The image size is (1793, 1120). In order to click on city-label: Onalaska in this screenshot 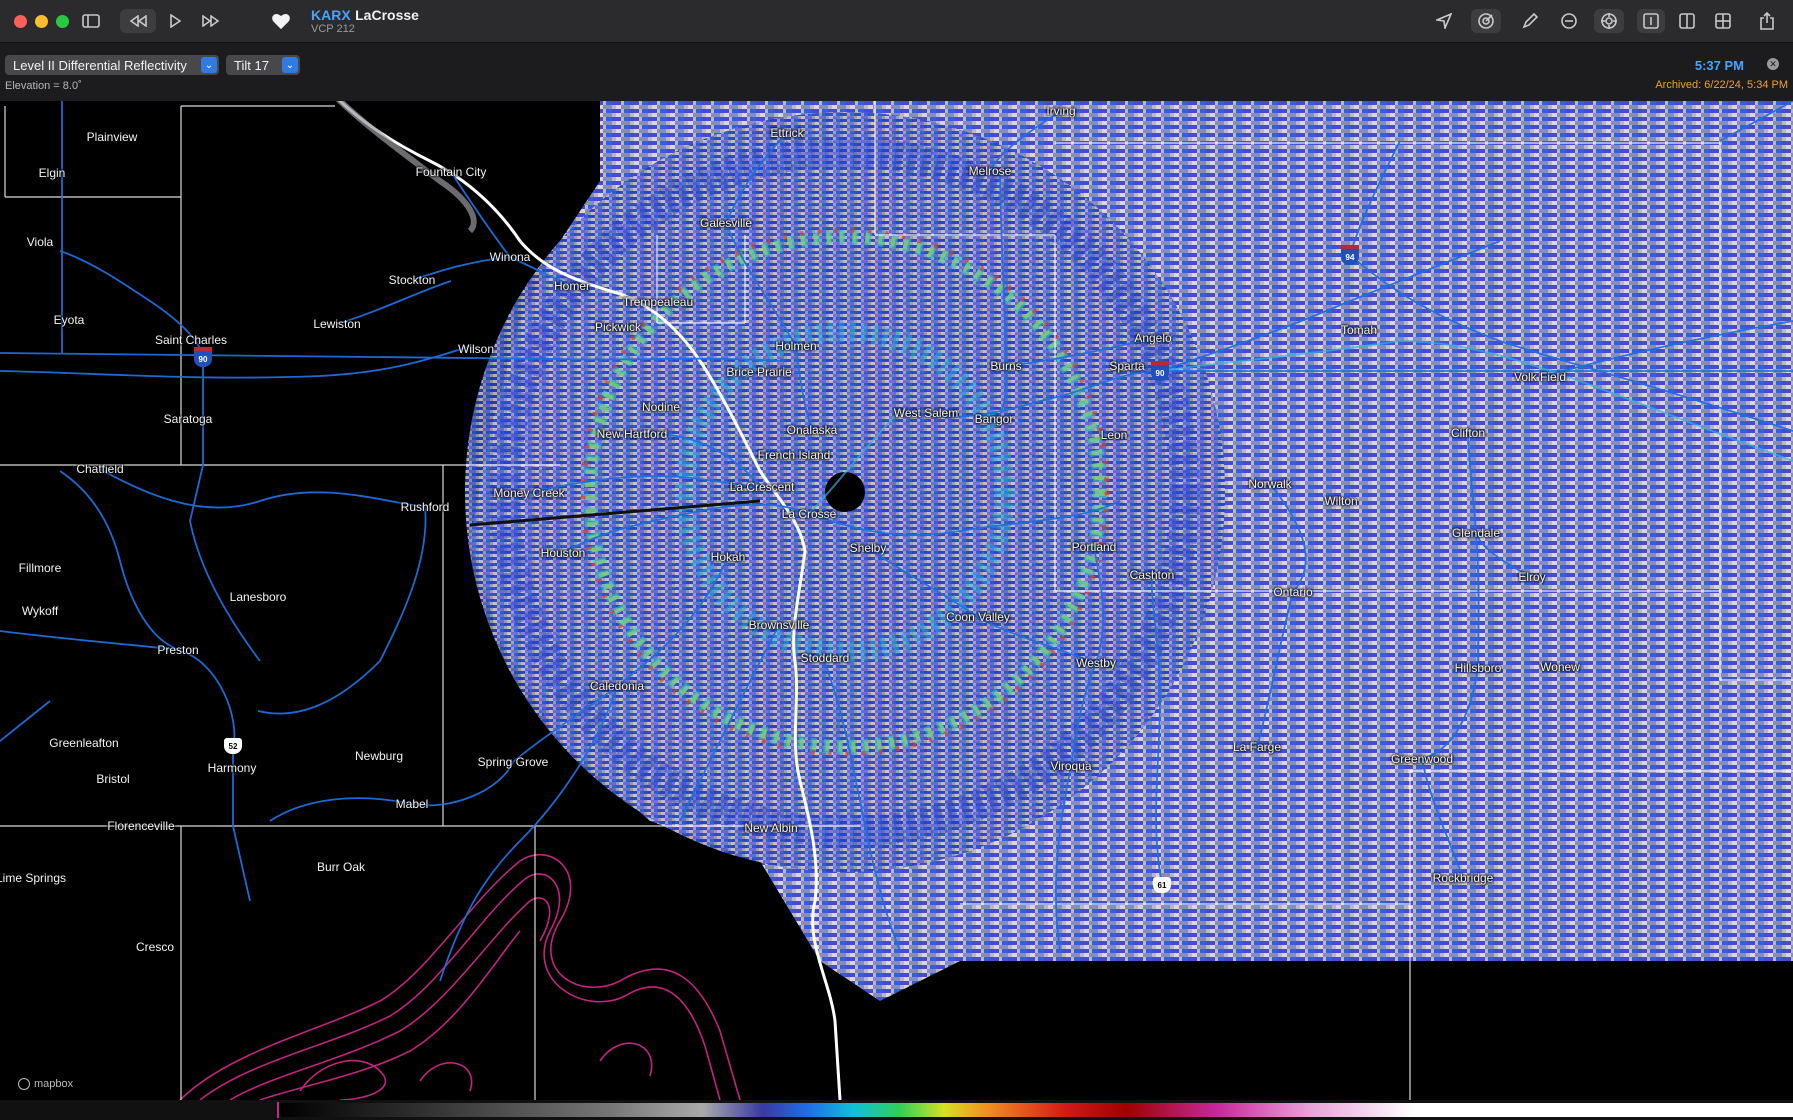, I will do `click(812, 430)`.